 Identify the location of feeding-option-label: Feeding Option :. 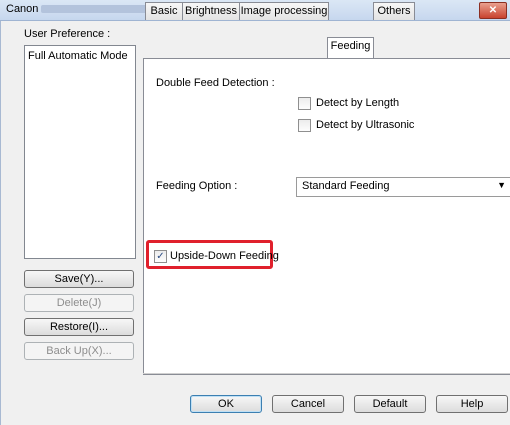
(197, 186).